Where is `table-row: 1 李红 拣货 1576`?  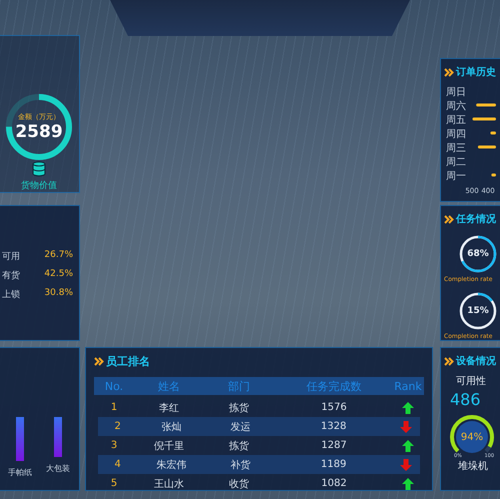 table-row: 1 李红 拣货 1576 is located at coordinates (259, 407).